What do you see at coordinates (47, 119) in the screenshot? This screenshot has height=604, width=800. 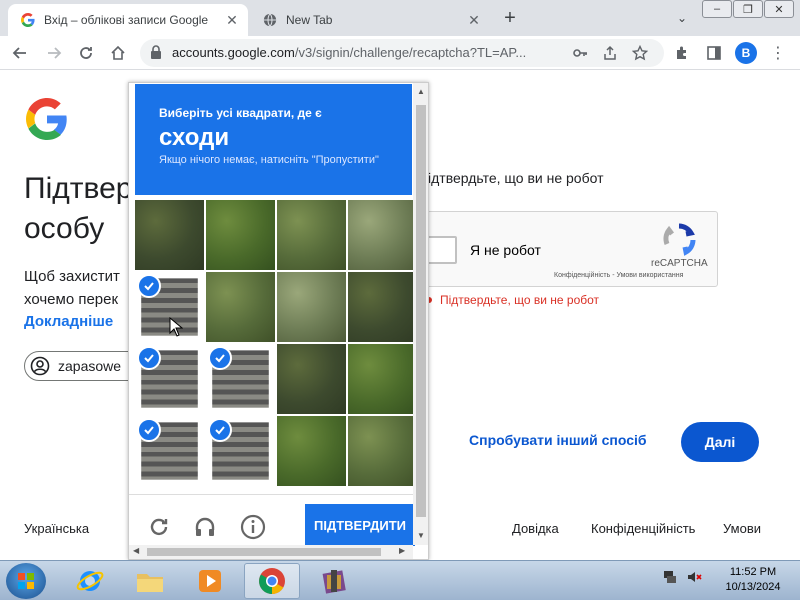 I see `google-logo-icon` at bounding box center [47, 119].